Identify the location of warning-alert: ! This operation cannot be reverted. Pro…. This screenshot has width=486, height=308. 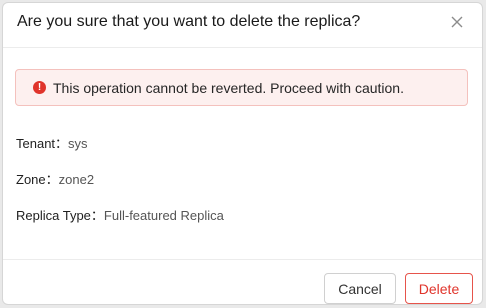
(241, 87).